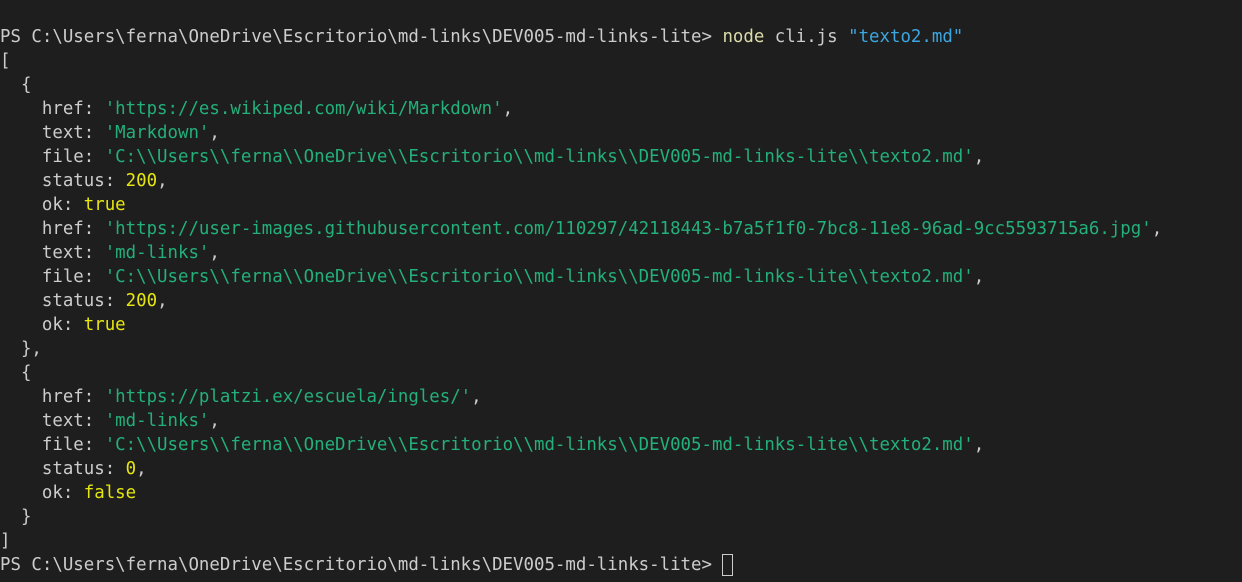 This screenshot has height=582, width=1242. Describe the element at coordinates (21, 349) in the screenshot. I see `close-object: },` at that location.